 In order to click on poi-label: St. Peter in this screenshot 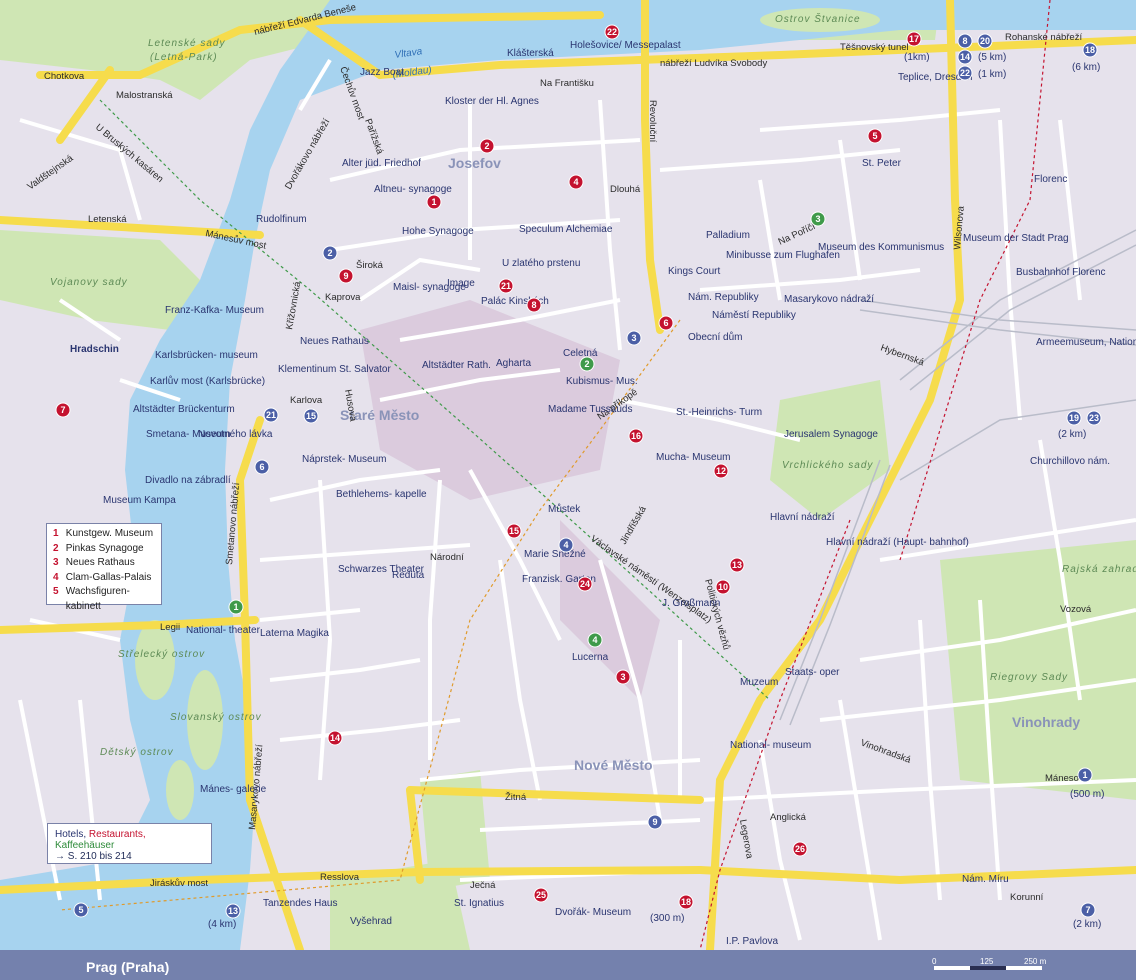, I will do `click(882, 163)`.